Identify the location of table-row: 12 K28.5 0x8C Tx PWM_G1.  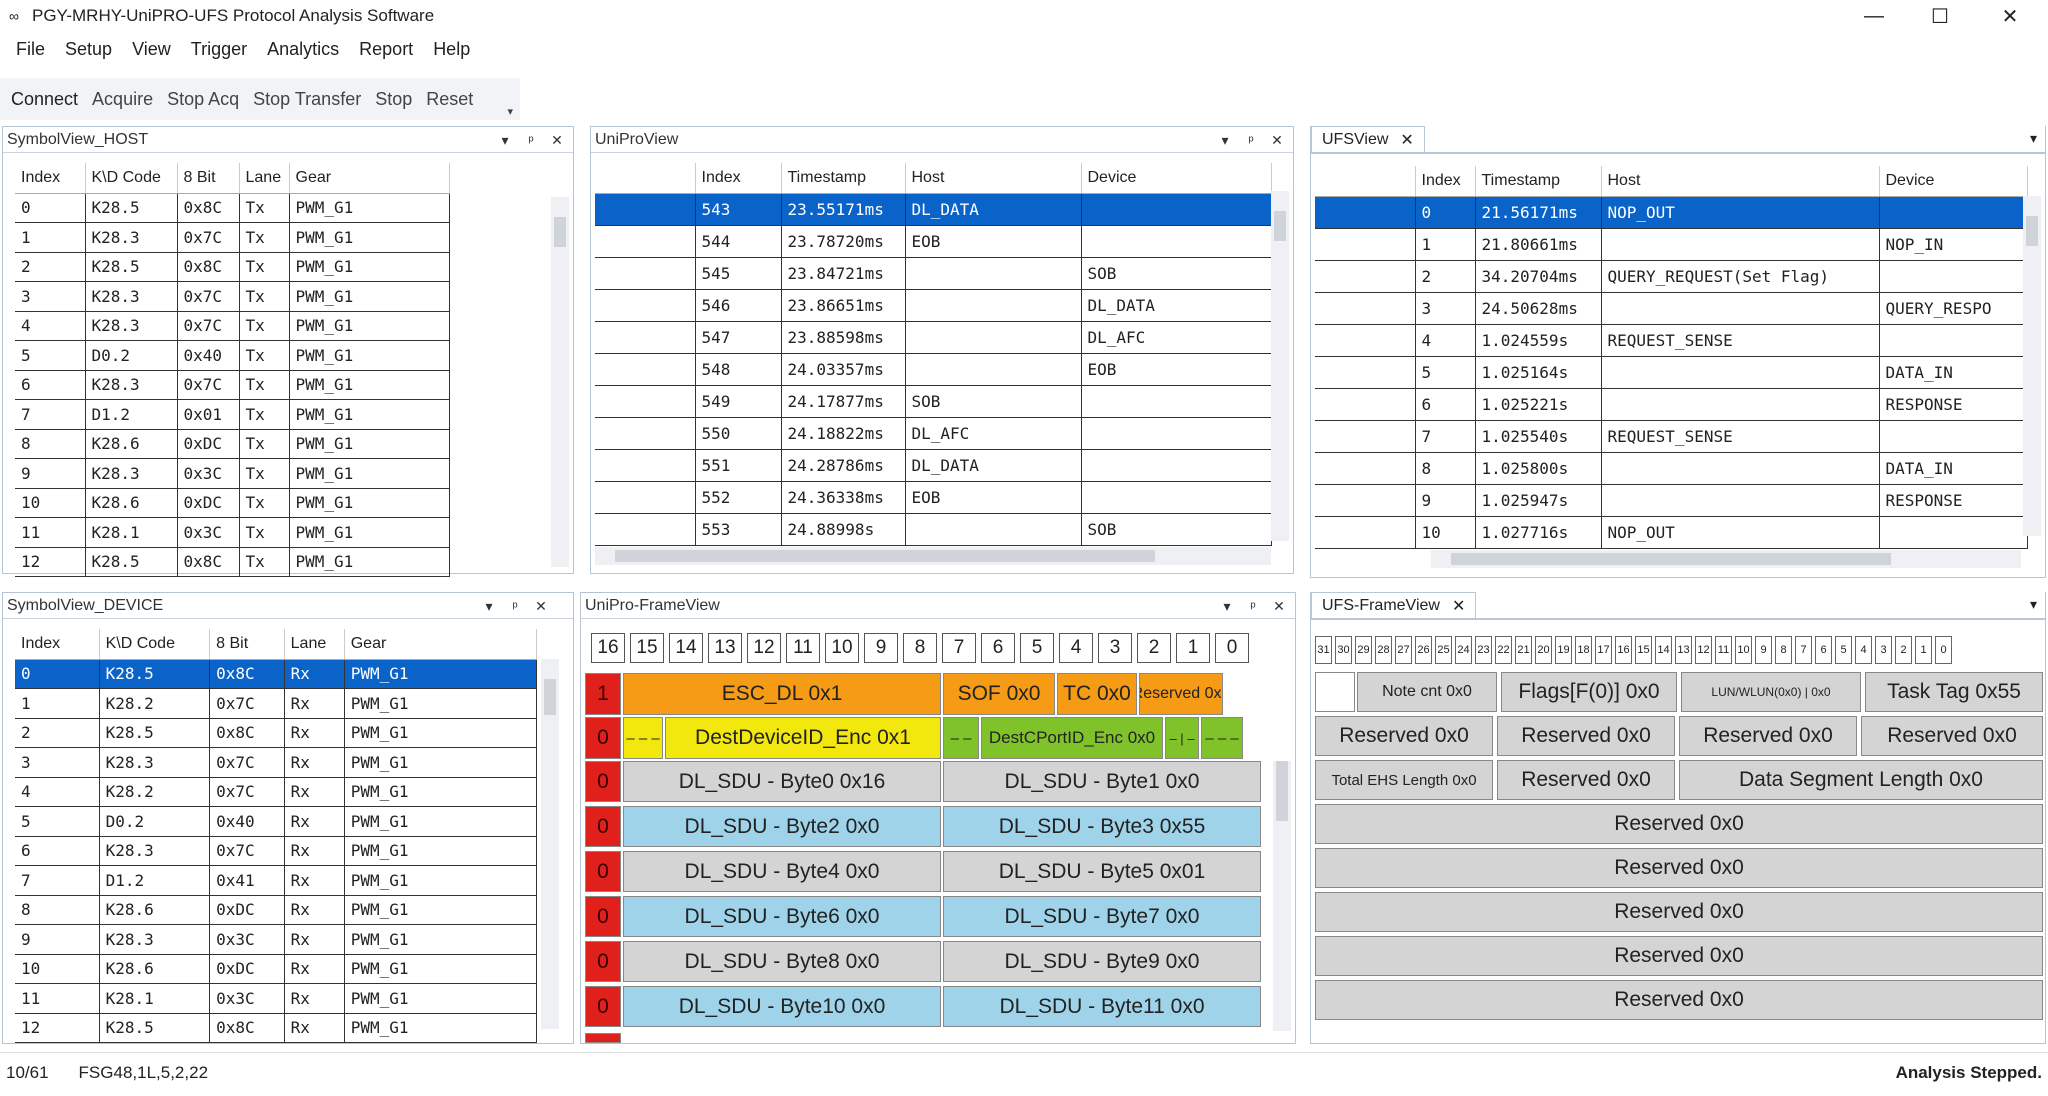
(284, 562).